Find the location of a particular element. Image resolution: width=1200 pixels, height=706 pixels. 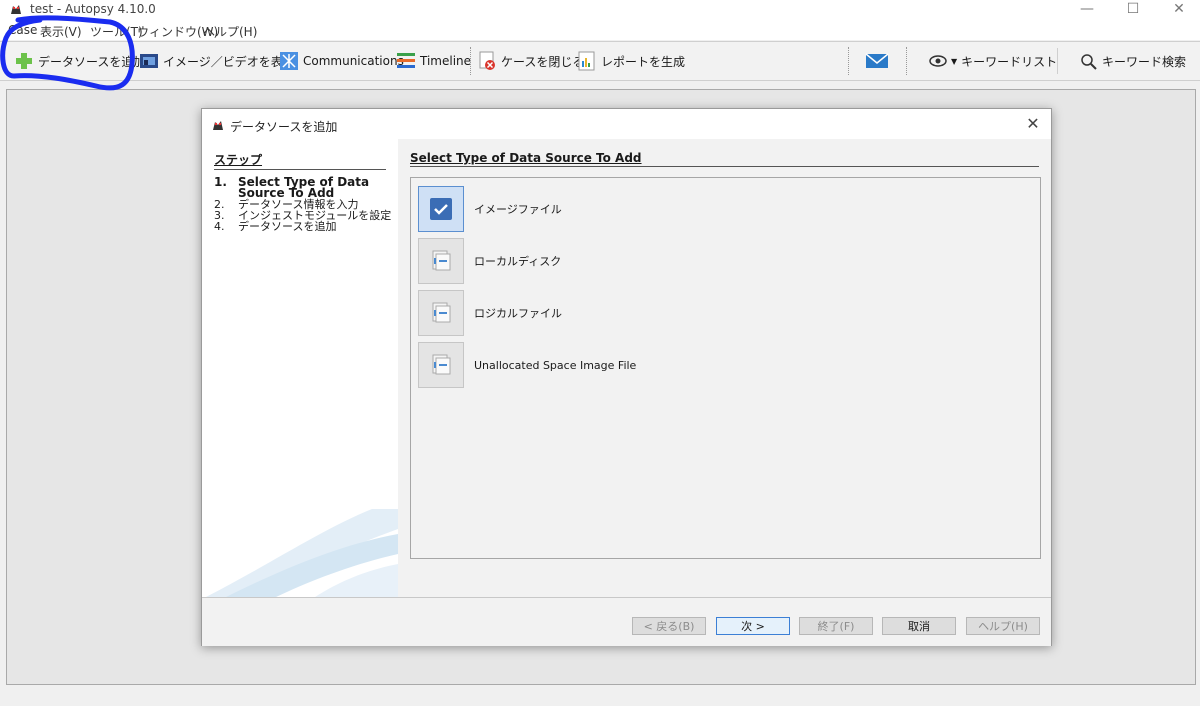

option-label: イメージファイル is located at coordinates (518, 209).